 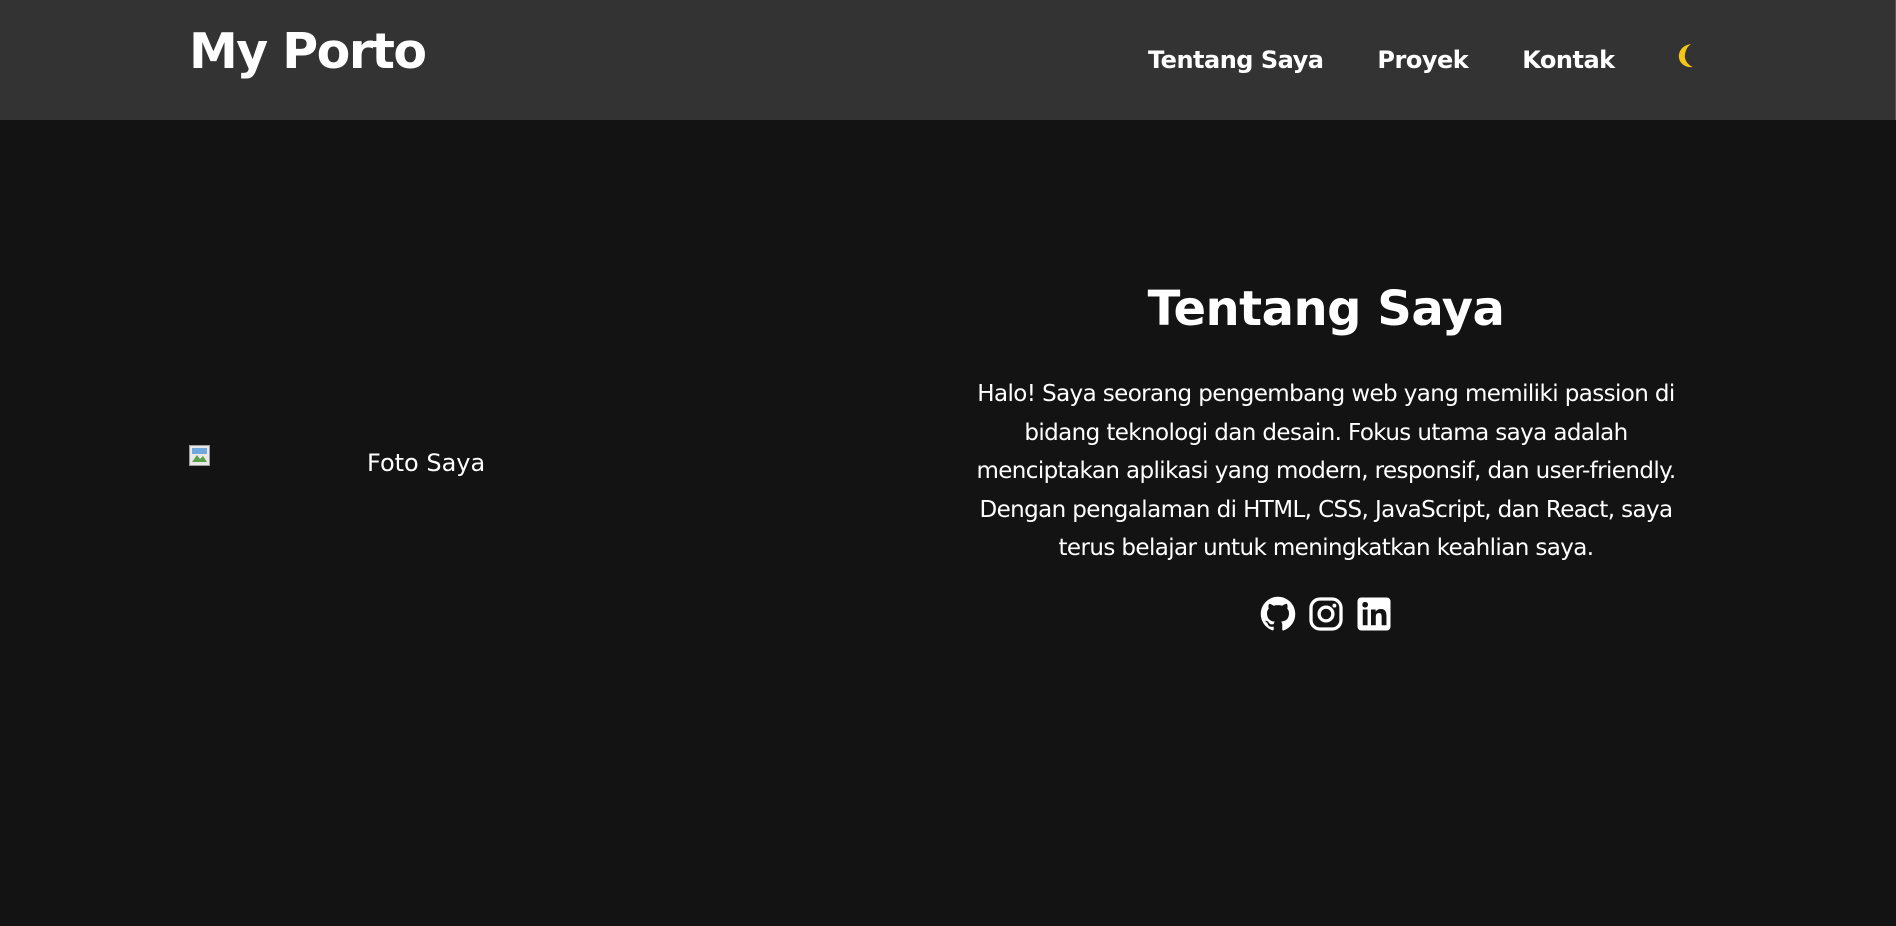 I want to click on instagram-icon, so click(x=1326, y=613).